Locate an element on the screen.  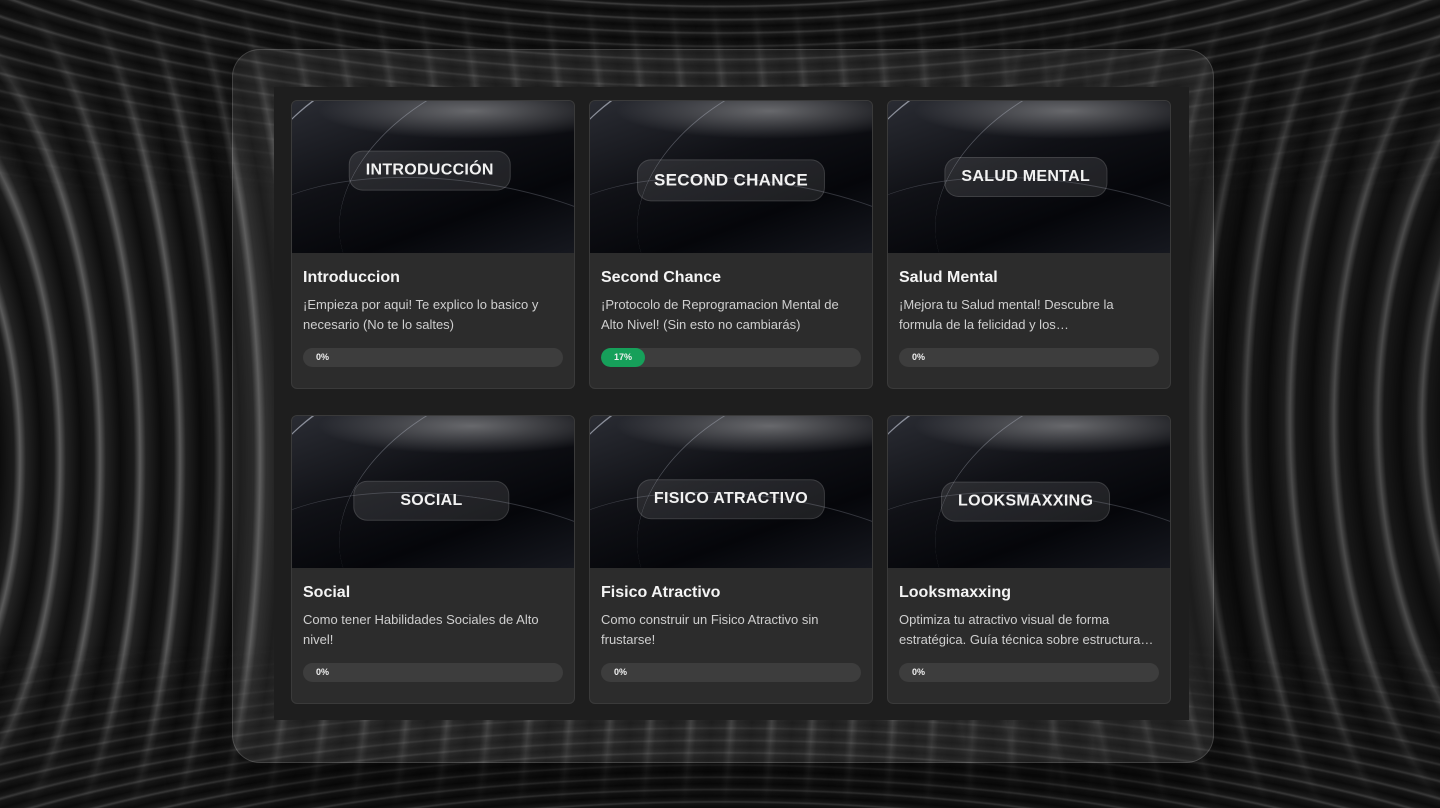
course-thumbnail: FISICO ATRACTIVO is located at coordinates (731, 492).